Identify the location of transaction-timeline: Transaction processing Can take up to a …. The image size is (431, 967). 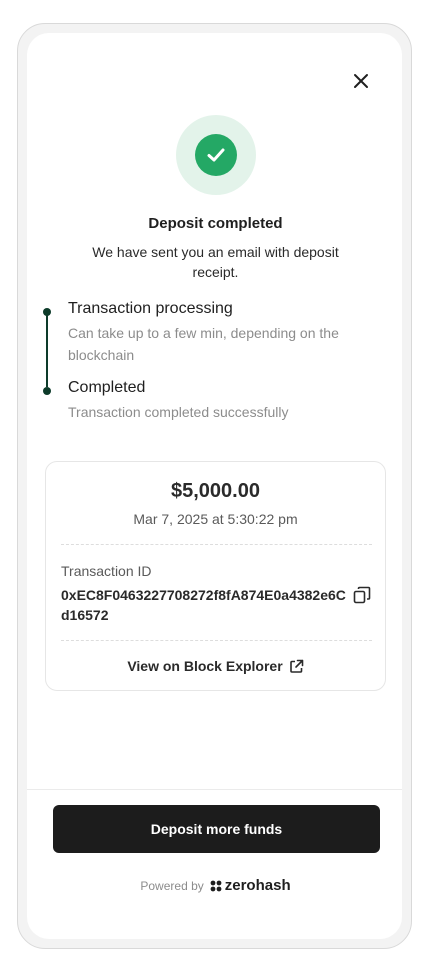
(212, 365).